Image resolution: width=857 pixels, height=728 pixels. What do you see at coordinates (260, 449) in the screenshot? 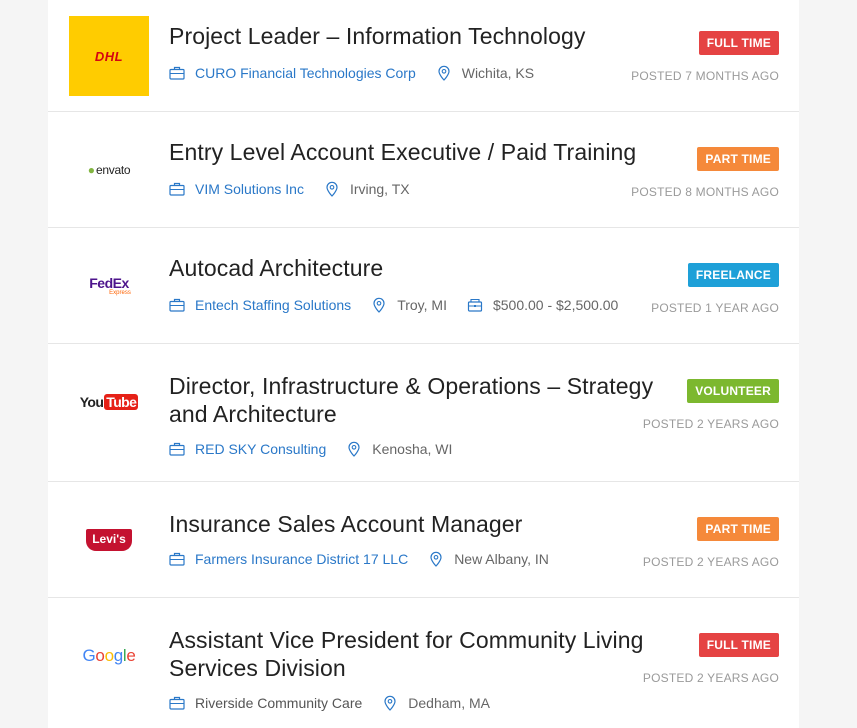
I see `company-link: RED SKY Consulting` at bounding box center [260, 449].